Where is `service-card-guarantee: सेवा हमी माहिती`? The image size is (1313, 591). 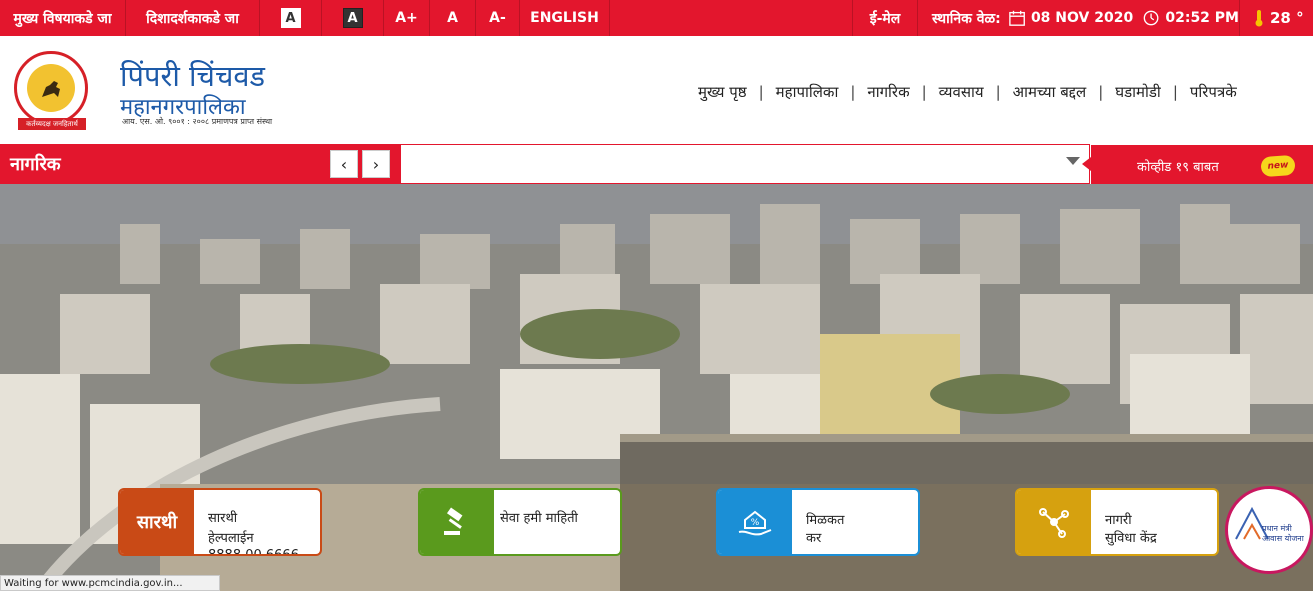 service-card-guarantee: सेवा हमी माहिती is located at coordinates (520, 522).